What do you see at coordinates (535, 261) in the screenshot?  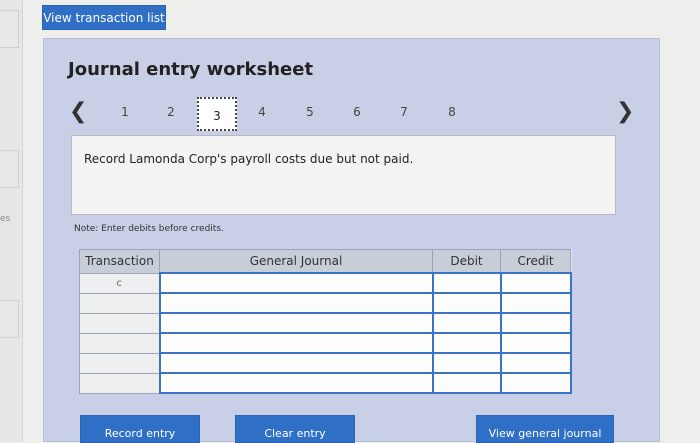 I see `header-credit: Credit` at bounding box center [535, 261].